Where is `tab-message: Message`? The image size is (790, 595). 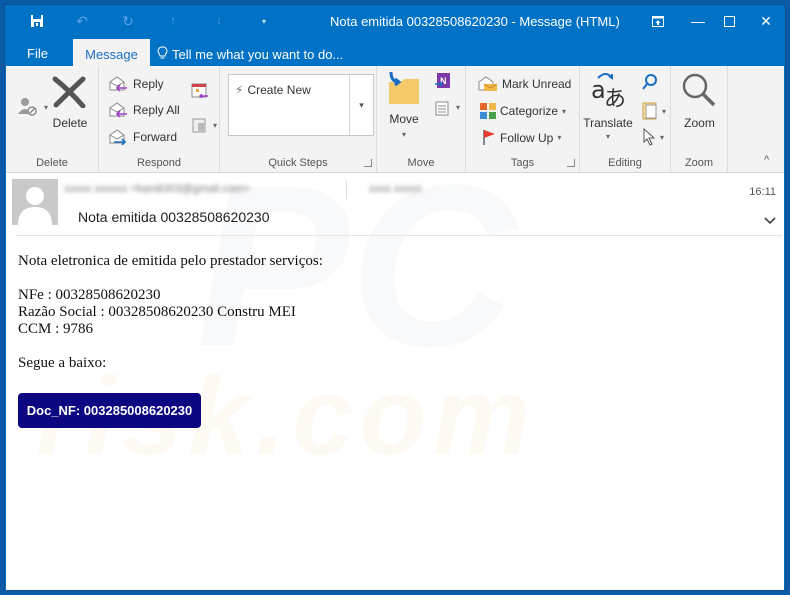
tab-message: Message is located at coordinates (111, 54).